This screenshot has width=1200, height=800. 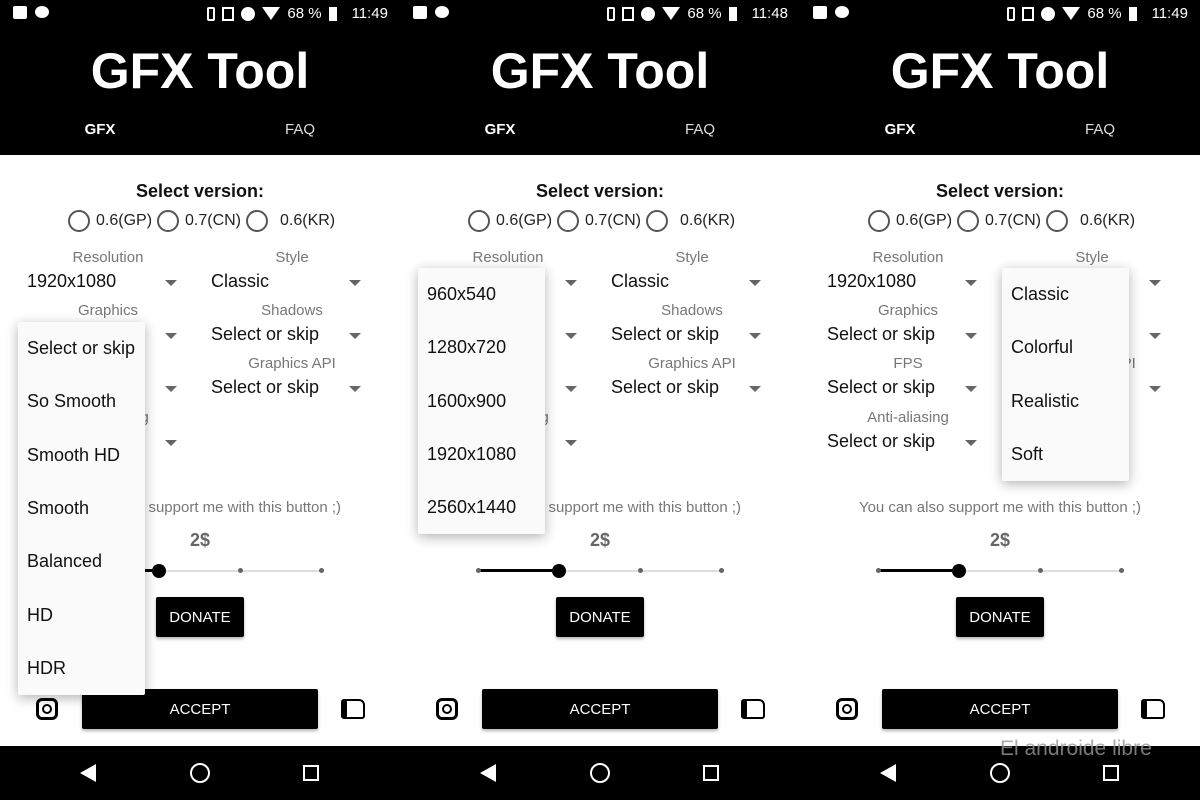 What do you see at coordinates (1065, 294) in the screenshot?
I see `dropdown-option: Classic` at bounding box center [1065, 294].